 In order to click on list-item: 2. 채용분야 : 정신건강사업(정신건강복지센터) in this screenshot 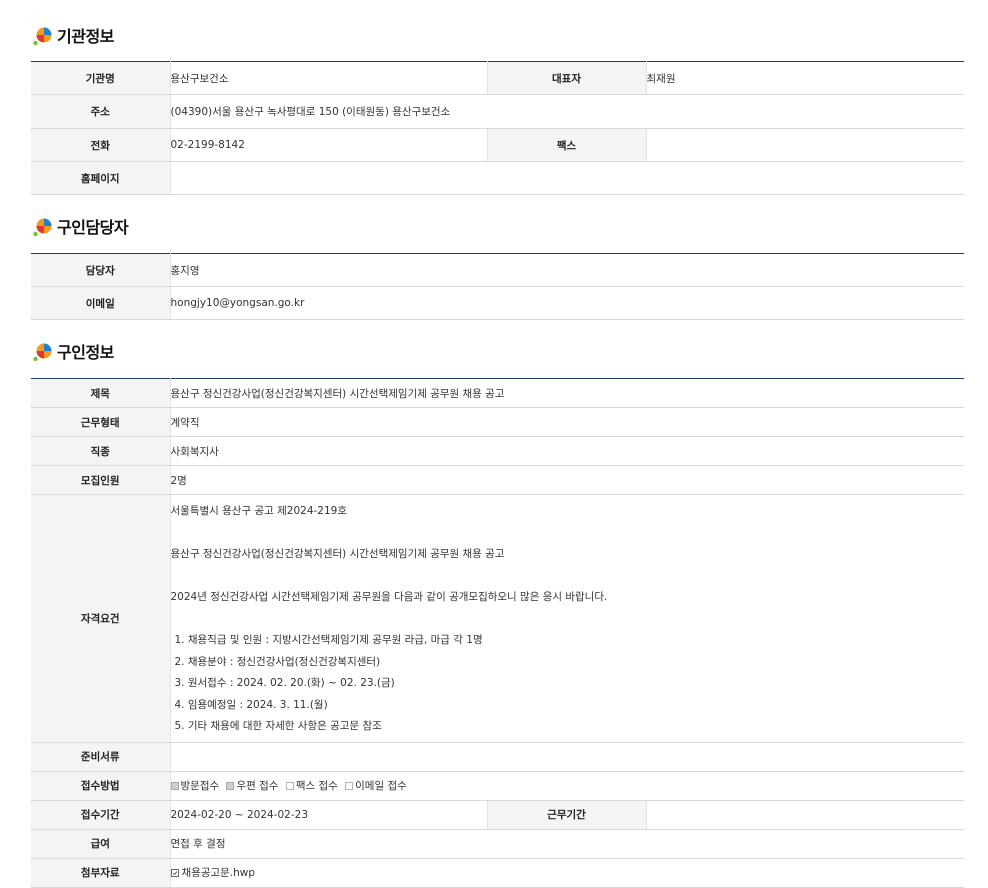, I will do `click(277, 661)`.